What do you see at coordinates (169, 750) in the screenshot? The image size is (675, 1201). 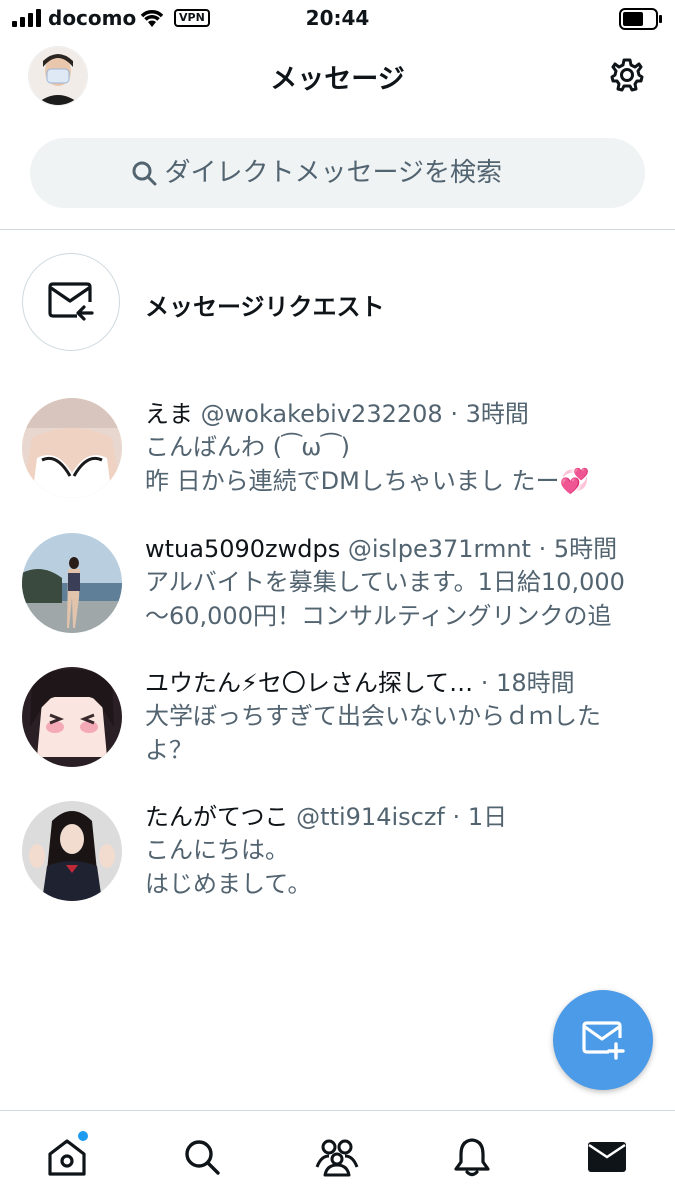 I see `preview-line: よ？` at bounding box center [169, 750].